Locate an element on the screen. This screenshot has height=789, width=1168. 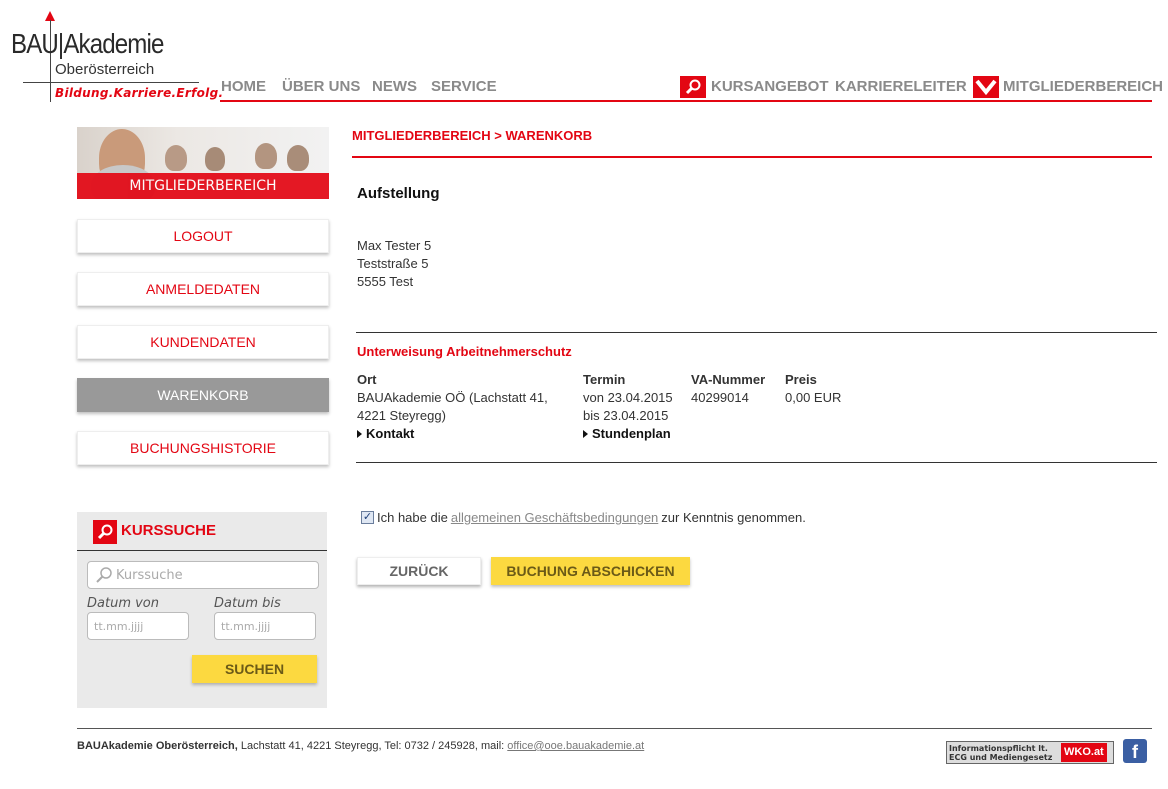
logo-brand: BAU|Akademie is located at coordinates (87, 44).